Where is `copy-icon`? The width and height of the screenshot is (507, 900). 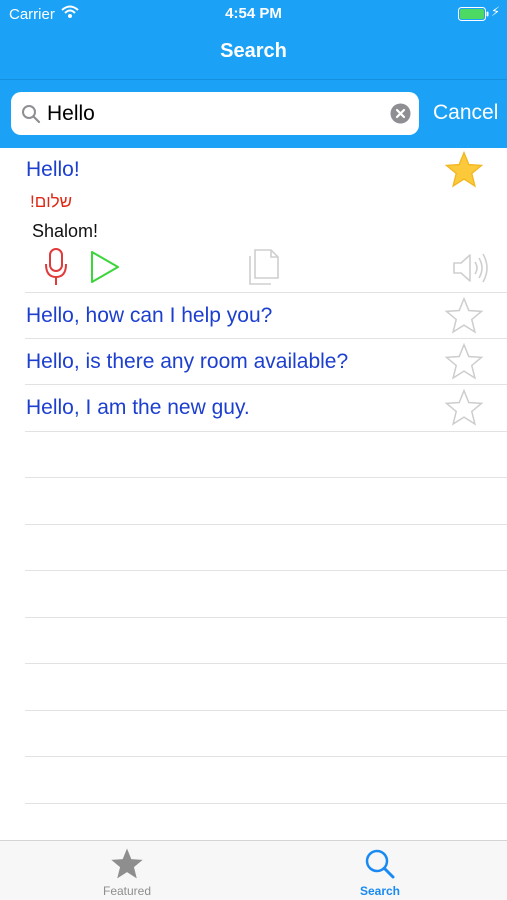 copy-icon is located at coordinates (264, 267).